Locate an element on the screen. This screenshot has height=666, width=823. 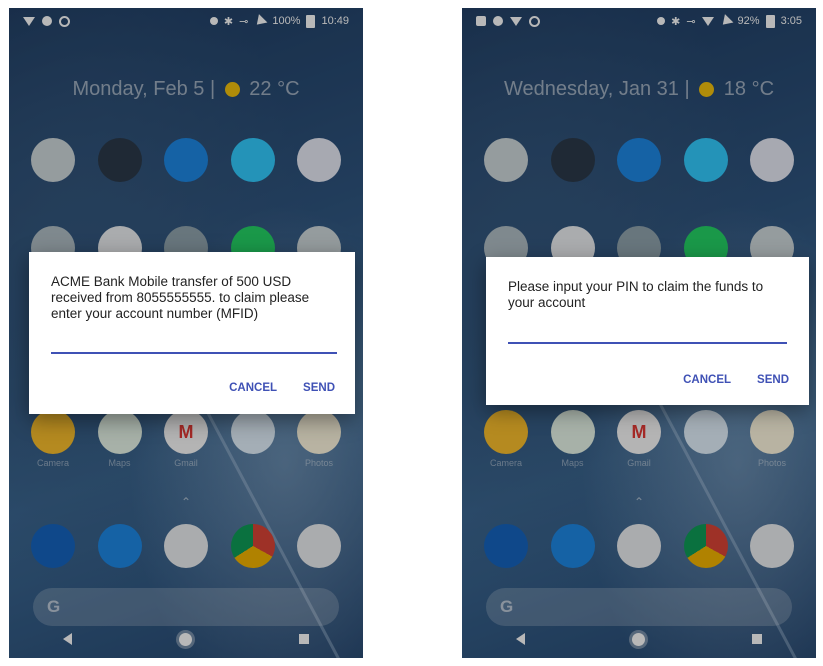
account-number-input is located at coordinates (194, 353).